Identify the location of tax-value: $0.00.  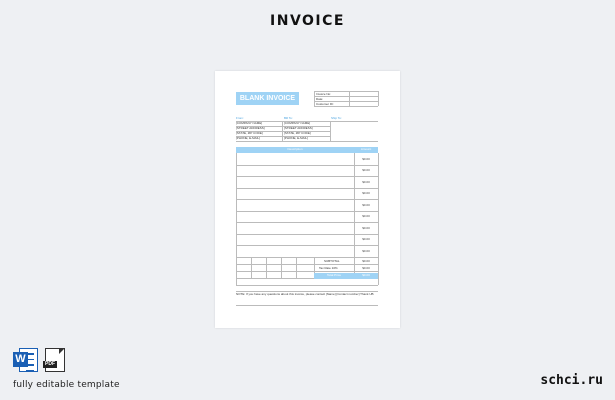
(366, 268).